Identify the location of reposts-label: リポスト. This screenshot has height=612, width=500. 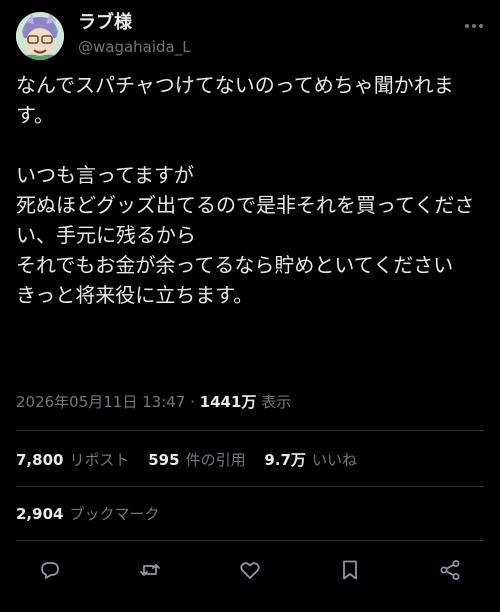
(99, 460).